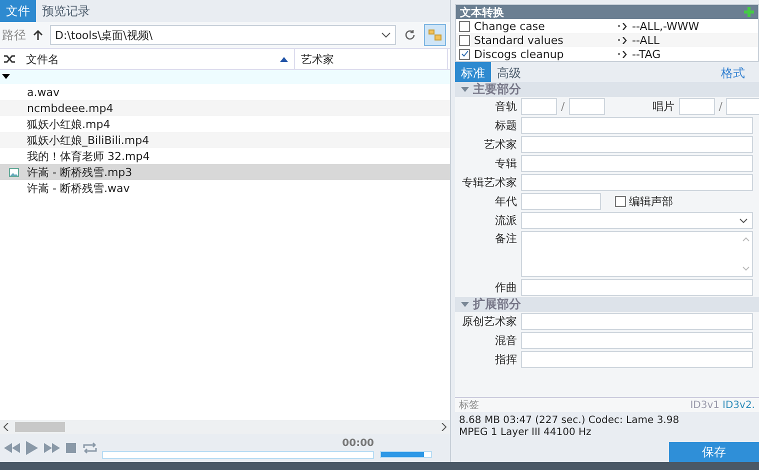 This screenshot has width=759, height=470. What do you see at coordinates (505, 238) in the screenshot?
I see `field-label: 备注` at bounding box center [505, 238].